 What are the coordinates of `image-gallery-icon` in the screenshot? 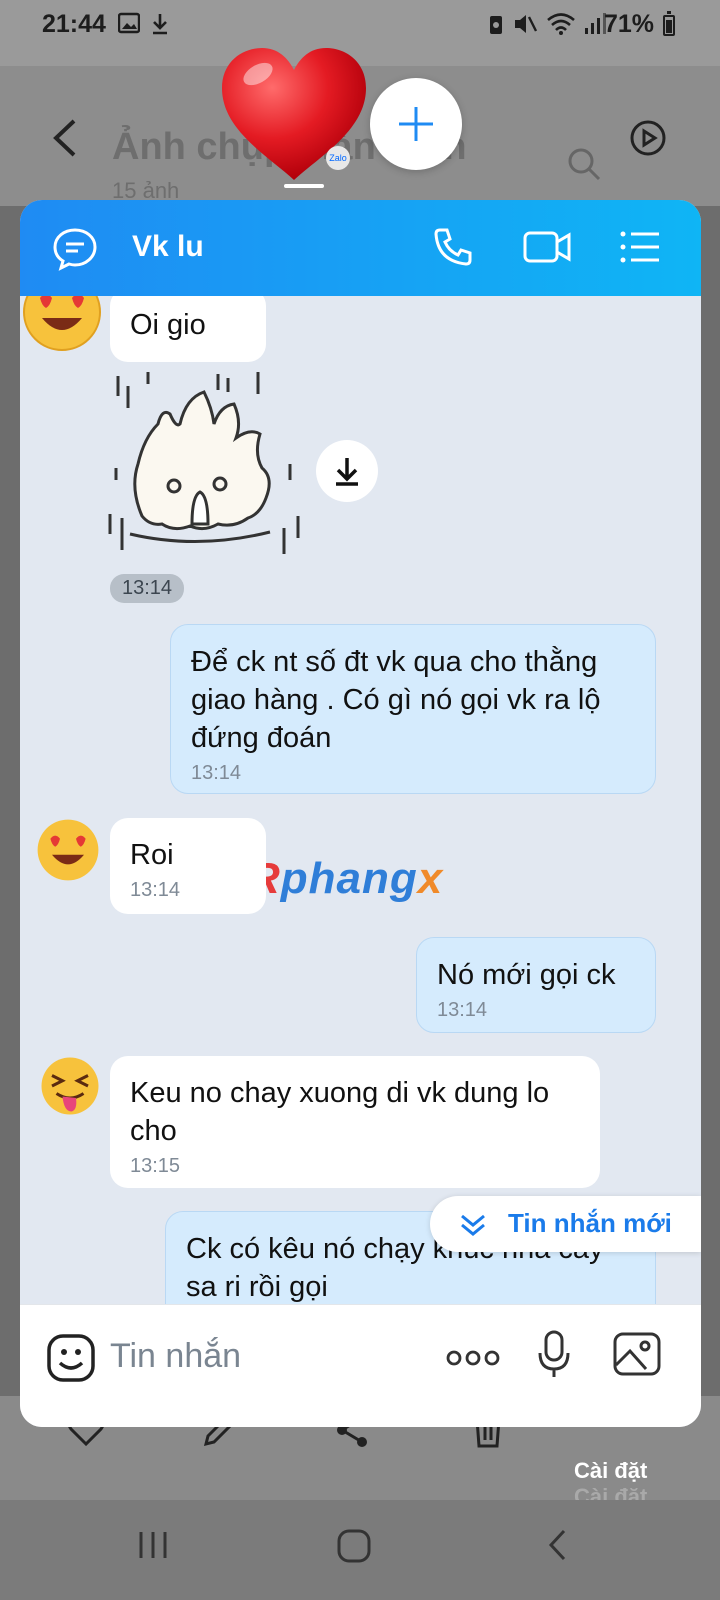 It's located at (637, 1354).